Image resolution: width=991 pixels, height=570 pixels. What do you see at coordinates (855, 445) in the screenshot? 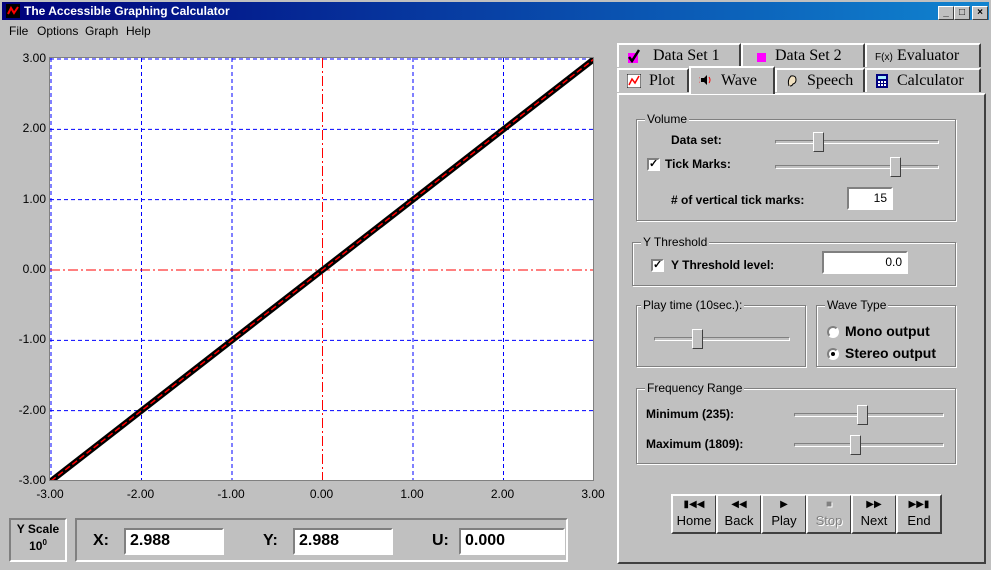
I see `frequency-max-slider` at bounding box center [855, 445].